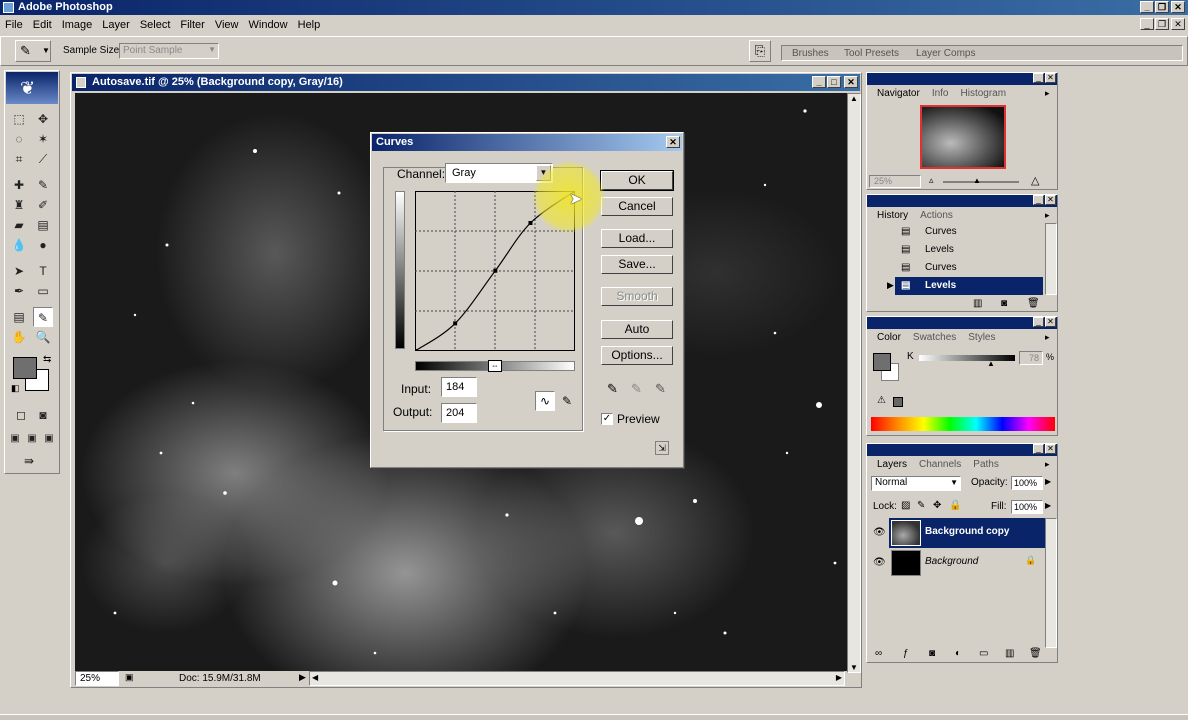 The image size is (1188, 720). Describe the element at coordinates (19, 139) in the screenshot. I see `lasso-tool-icon: ◌` at that location.